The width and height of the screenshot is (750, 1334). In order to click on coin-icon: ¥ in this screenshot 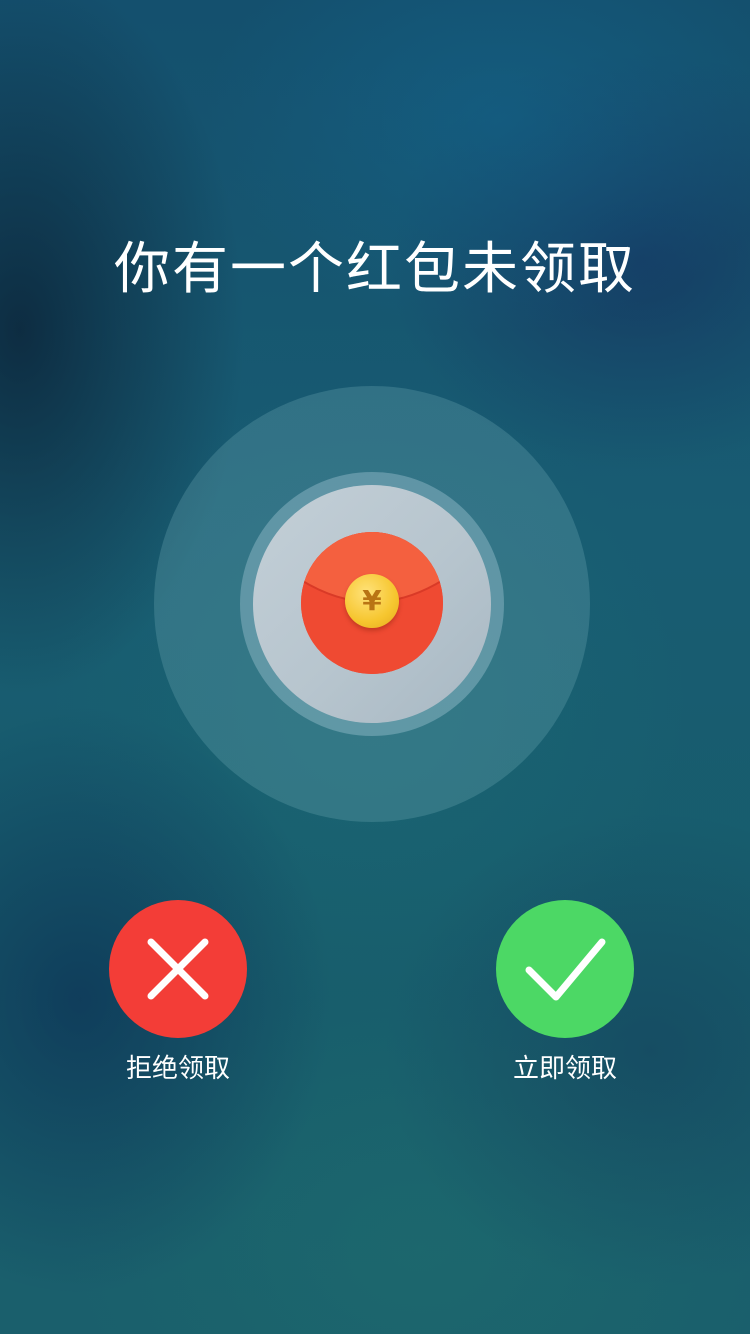, I will do `click(372, 601)`.